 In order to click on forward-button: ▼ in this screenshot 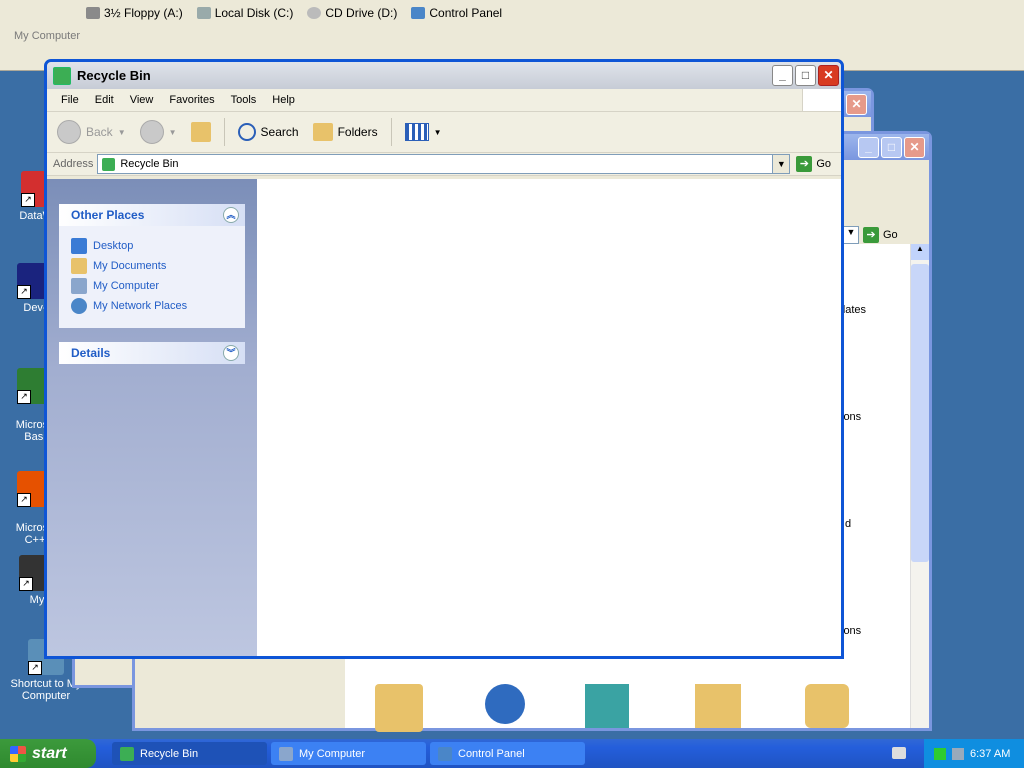, I will do `click(158, 132)`.